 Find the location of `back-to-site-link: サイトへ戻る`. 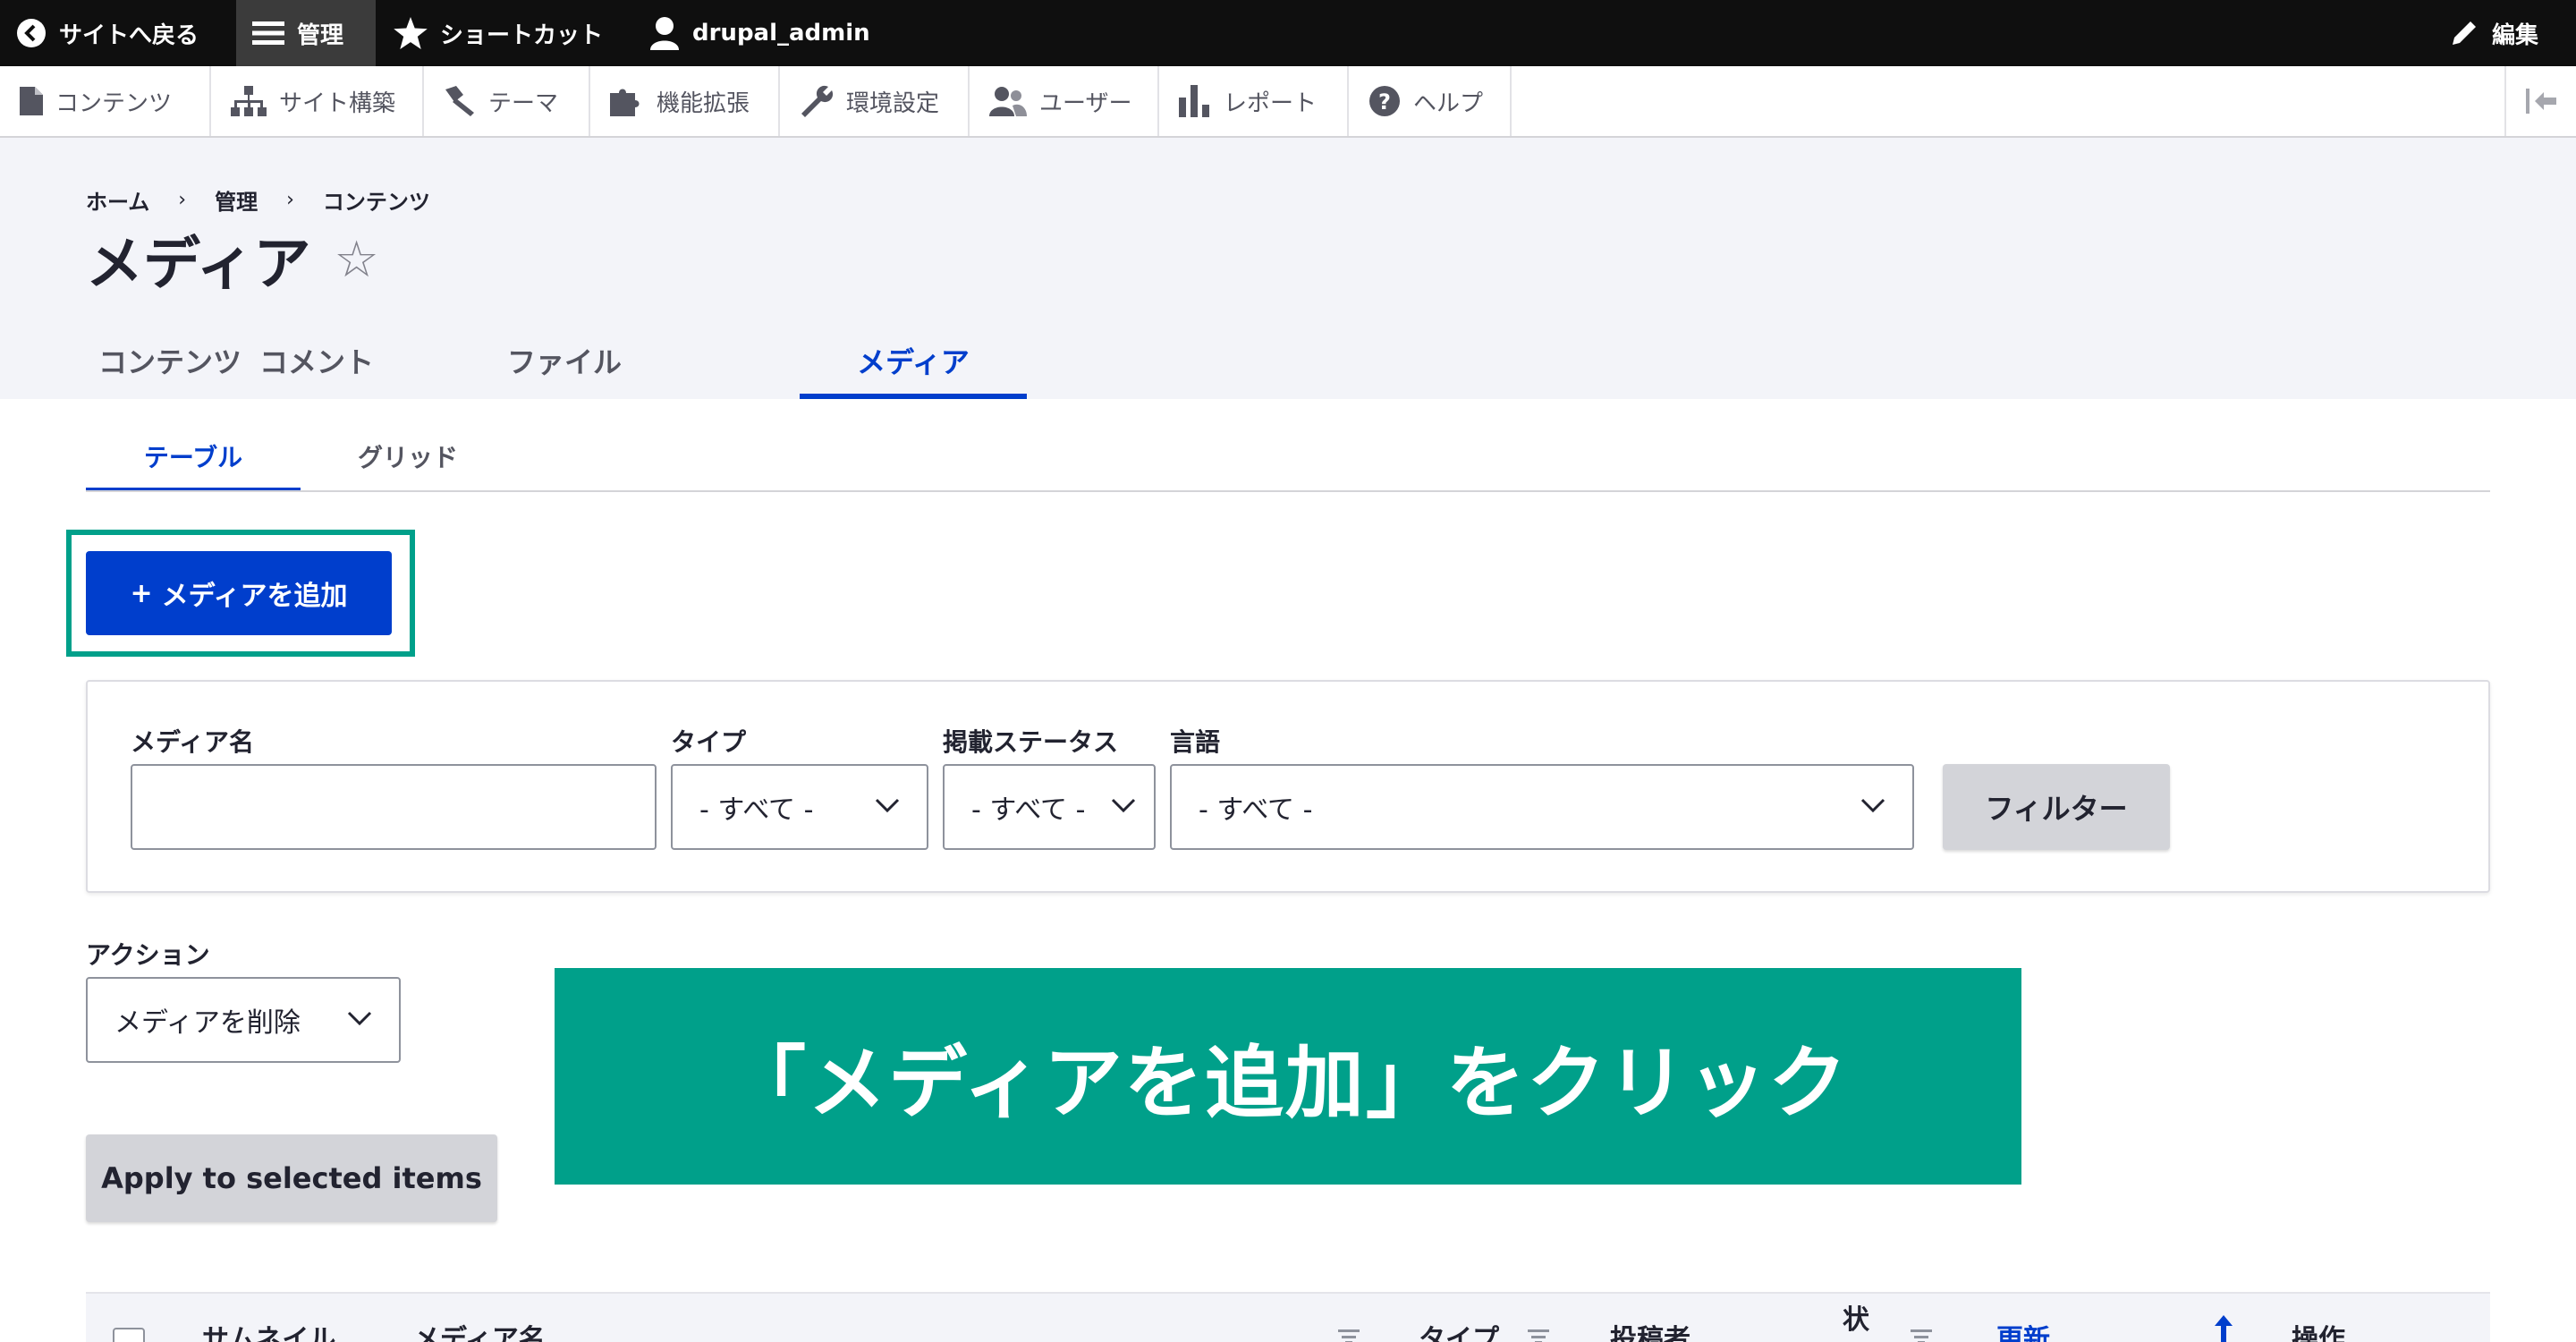

back-to-site-link: サイトへ戻る is located at coordinates (107, 33).